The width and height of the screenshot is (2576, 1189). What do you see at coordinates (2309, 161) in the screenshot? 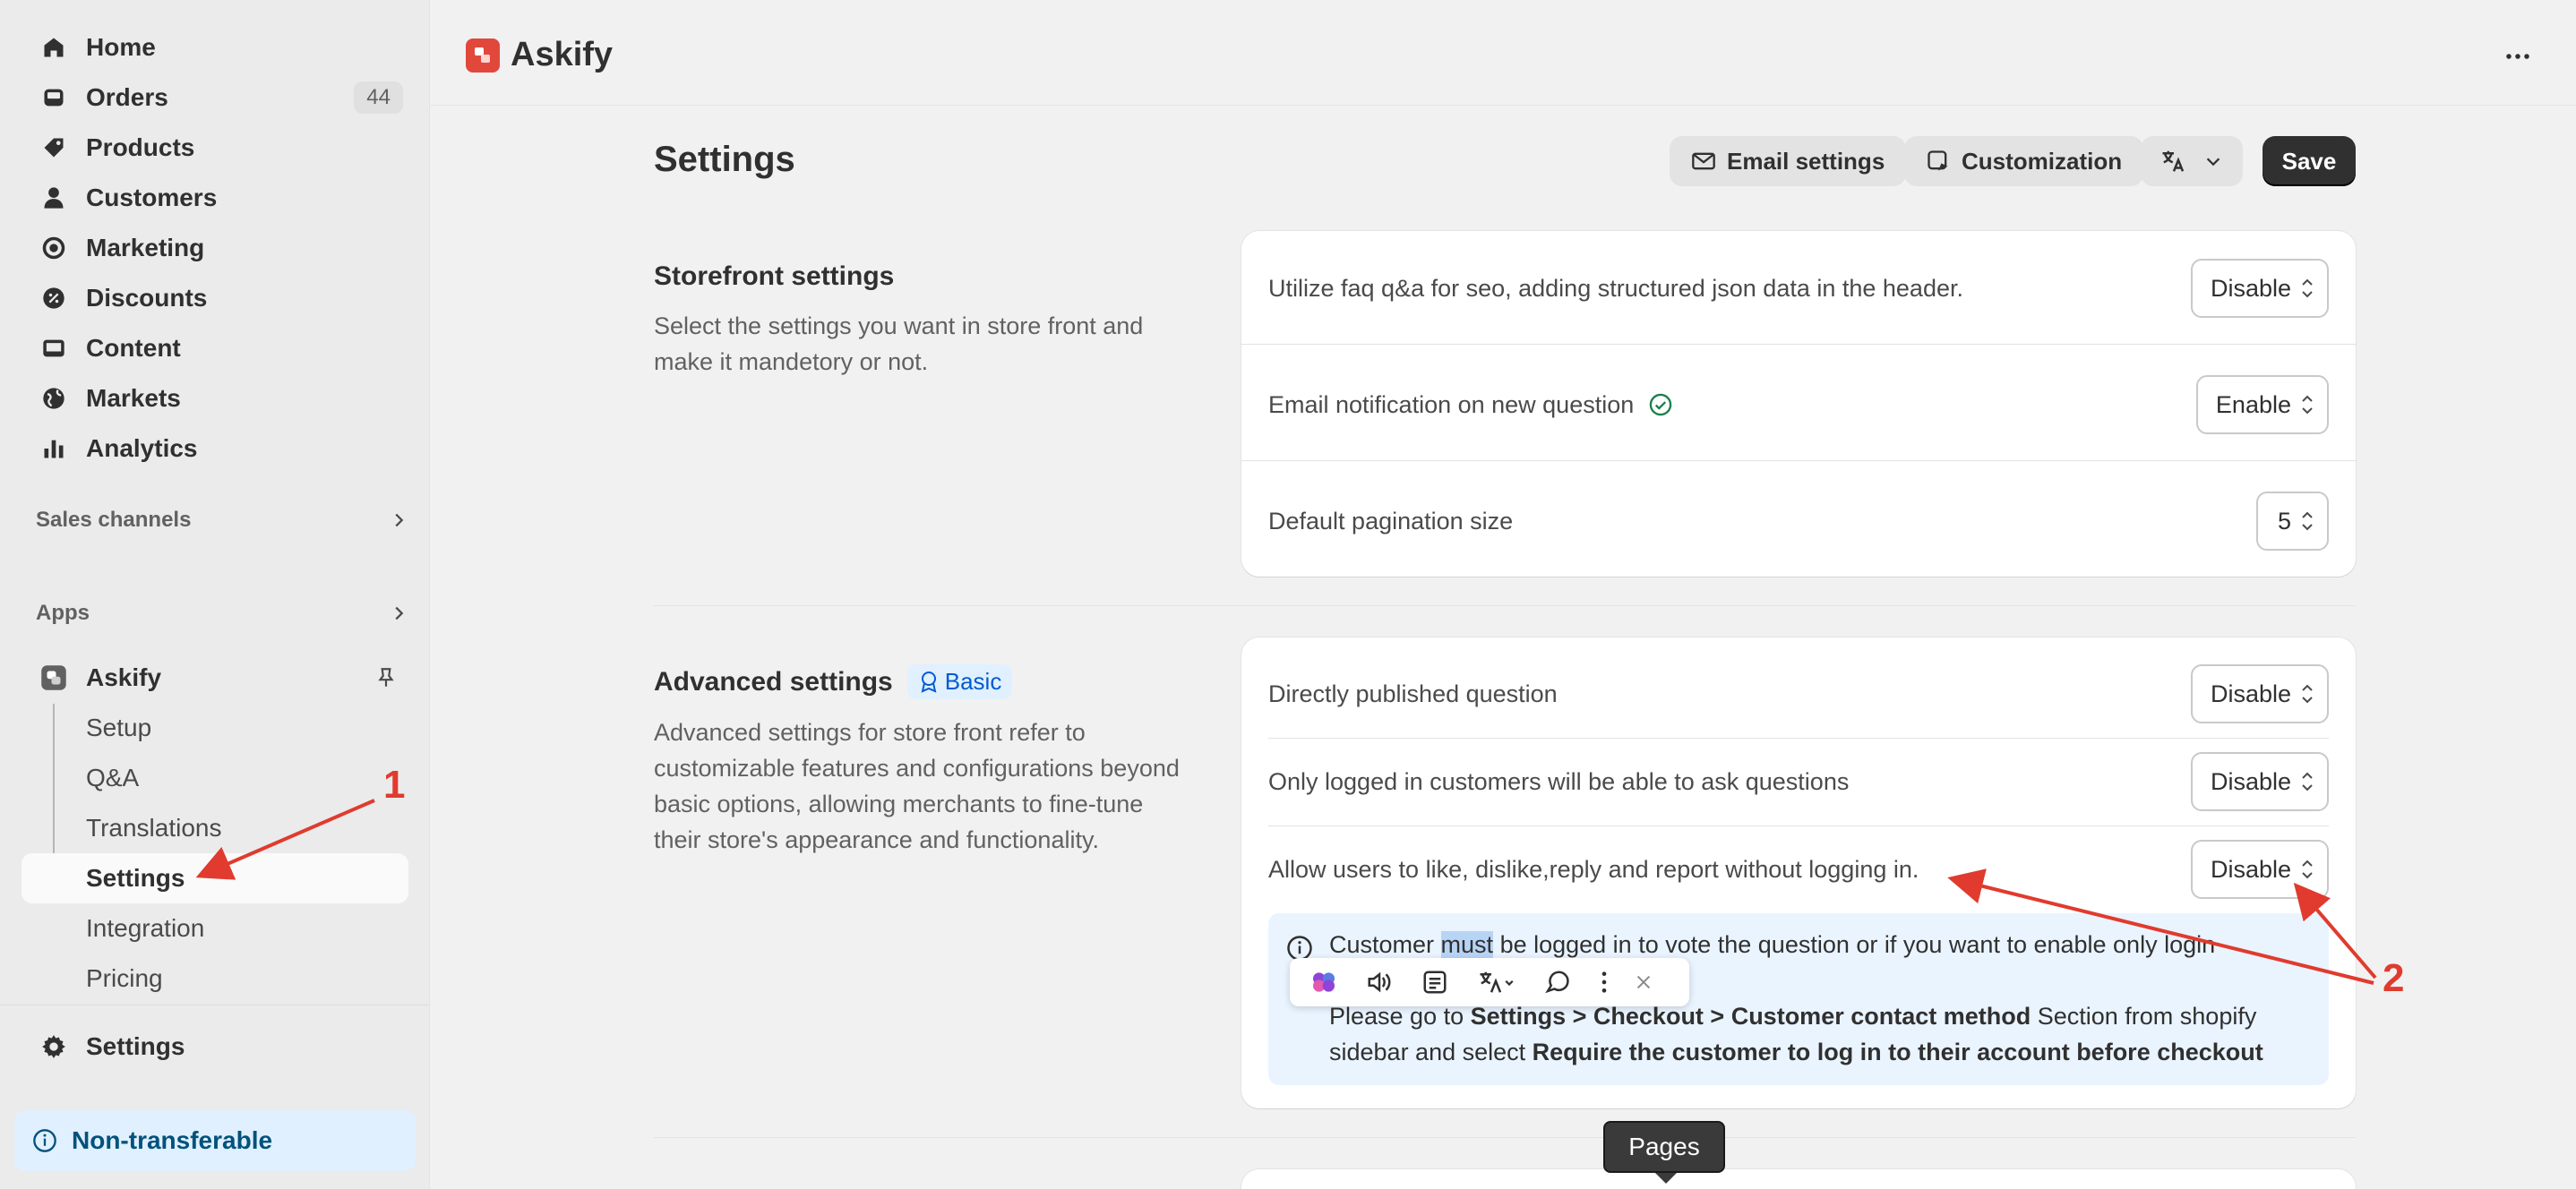
I see `save-button: Save` at bounding box center [2309, 161].